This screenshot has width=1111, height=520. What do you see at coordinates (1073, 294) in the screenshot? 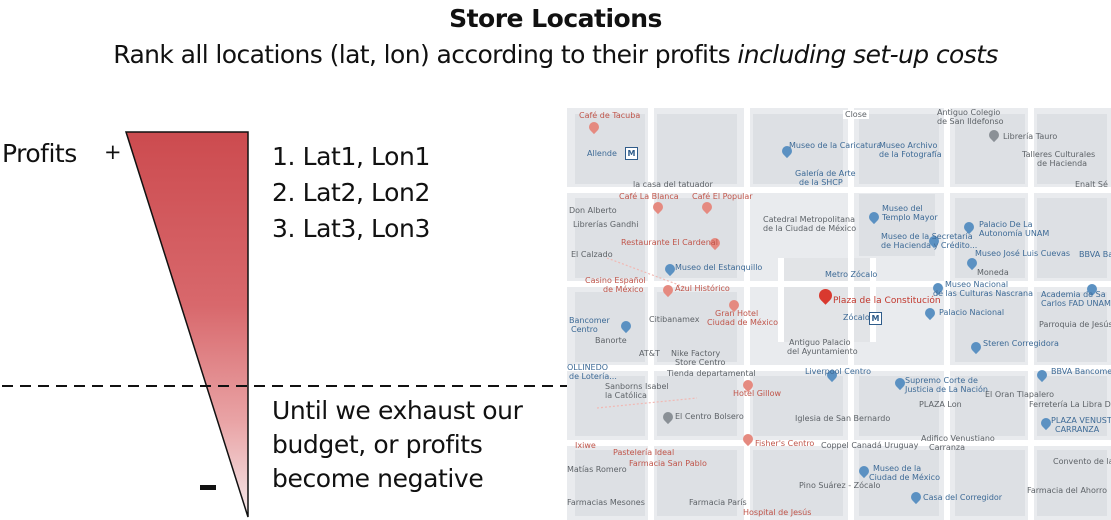
I see `map-poi-label: Academia de Sa` at bounding box center [1073, 294].